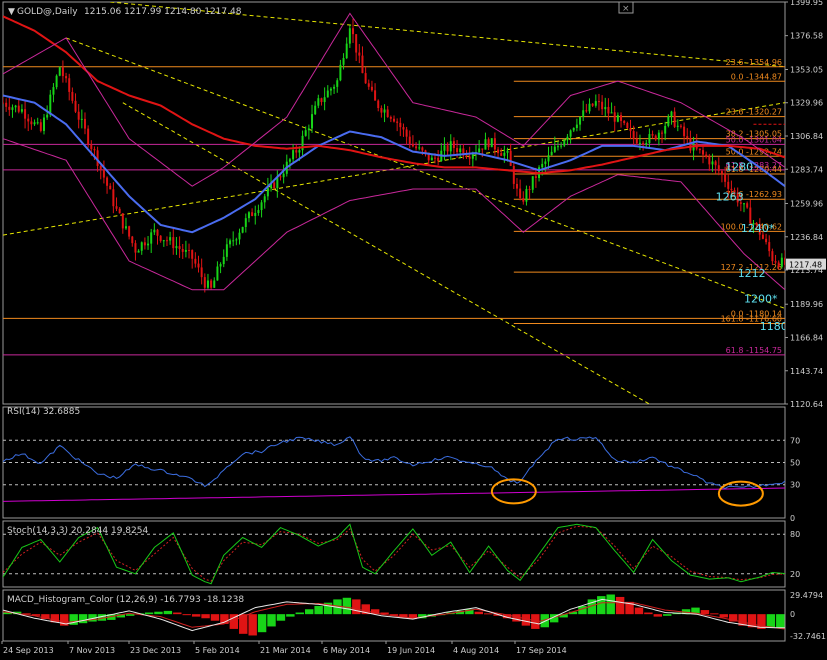 The height and width of the screenshot is (660, 827). I want to click on price-target-annotation: 1280, so click(739, 166).